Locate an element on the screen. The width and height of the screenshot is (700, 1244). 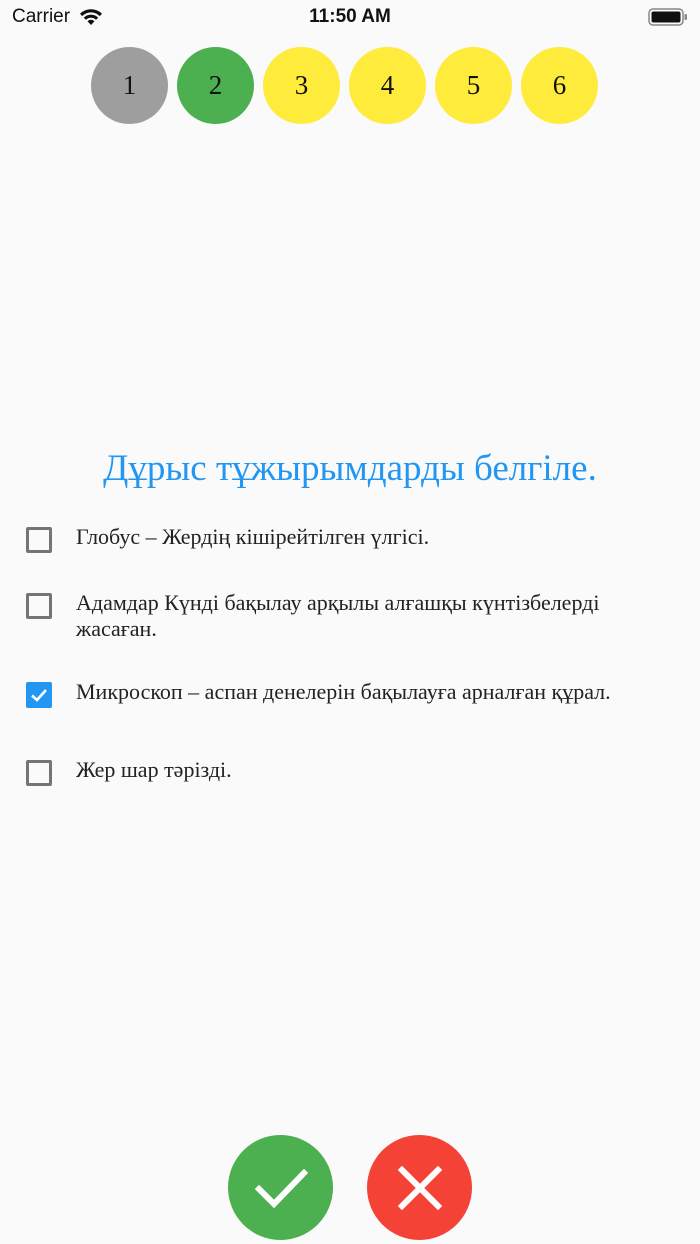
step-4: 4 is located at coordinates (387, 85).